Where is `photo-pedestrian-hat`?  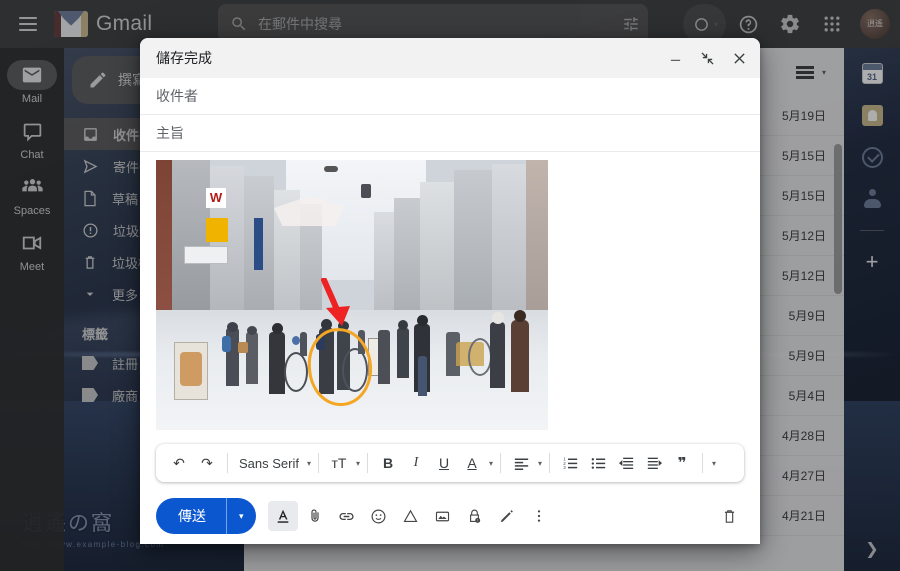
photo-pedestrian-hat is located at coordinates (498, 318).